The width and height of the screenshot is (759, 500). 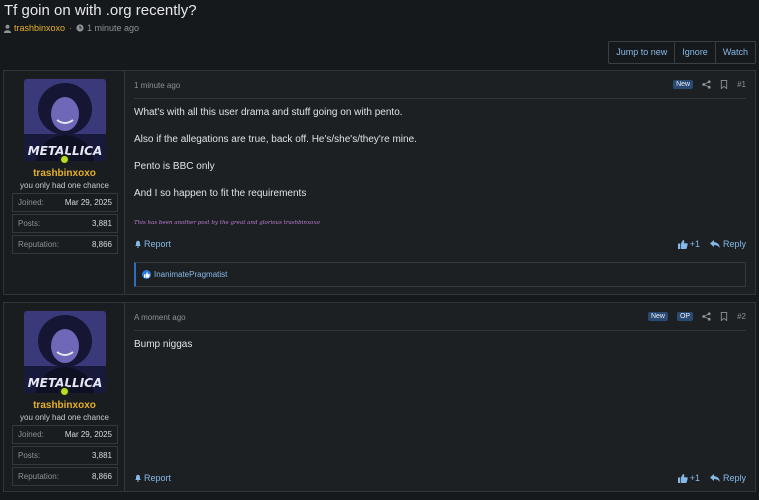 I want to click on post-number: #2, so click(x=741, y=316).